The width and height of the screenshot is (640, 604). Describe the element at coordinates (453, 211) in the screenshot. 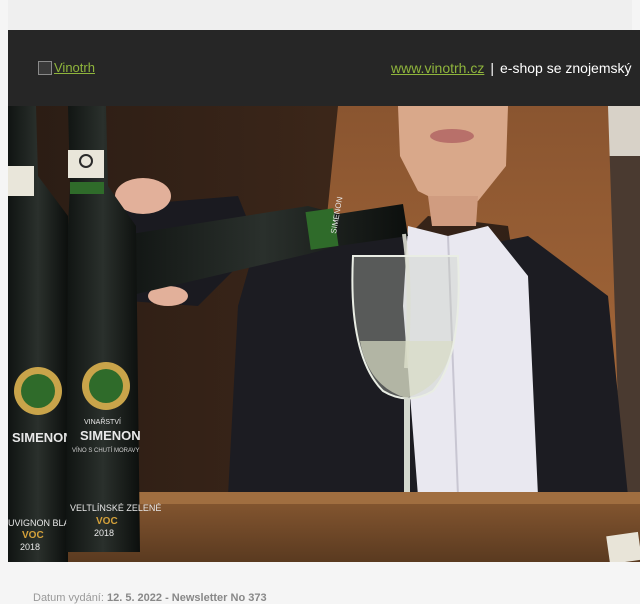

I see `woman-neck` at that location.